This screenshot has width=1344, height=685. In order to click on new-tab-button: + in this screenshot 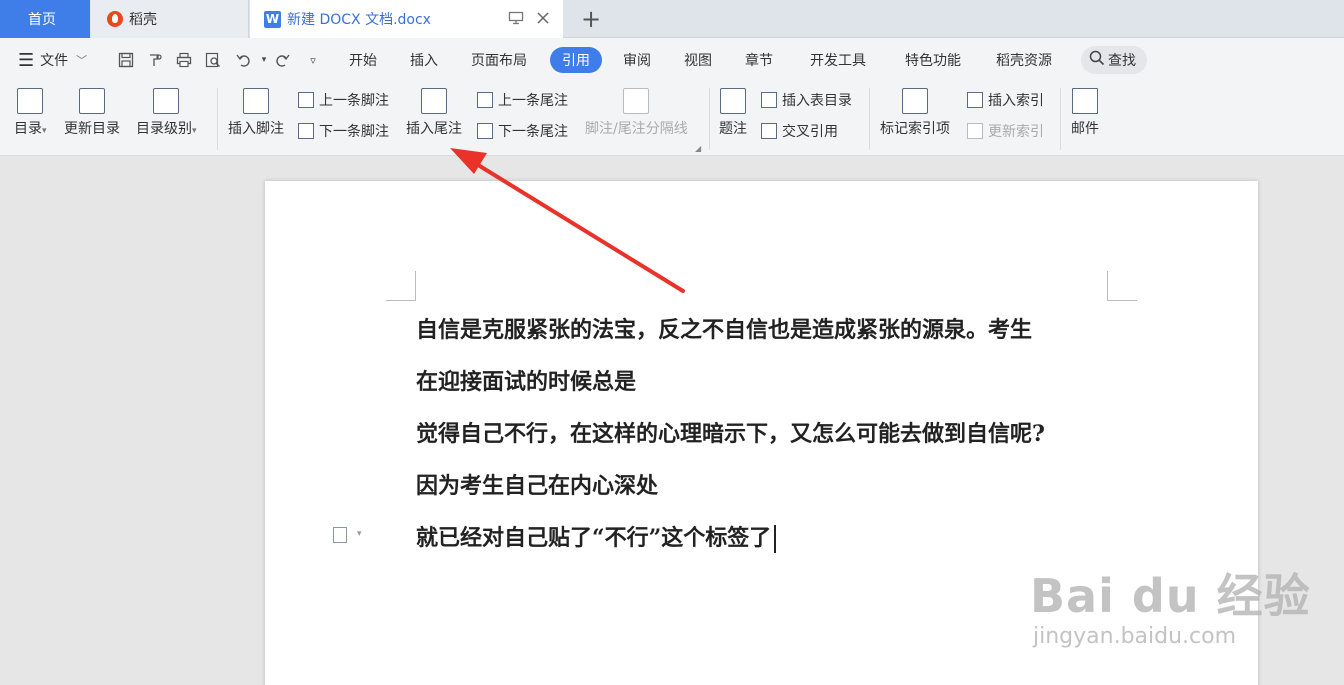, I will do `click(591, 19)`.